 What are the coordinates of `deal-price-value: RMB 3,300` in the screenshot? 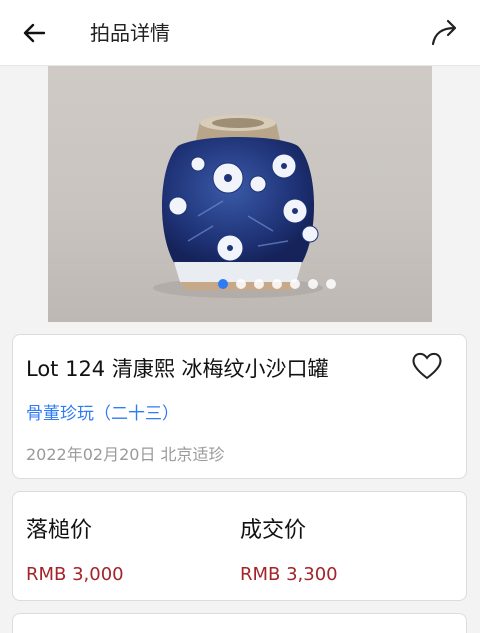 It's located at (289, 574).